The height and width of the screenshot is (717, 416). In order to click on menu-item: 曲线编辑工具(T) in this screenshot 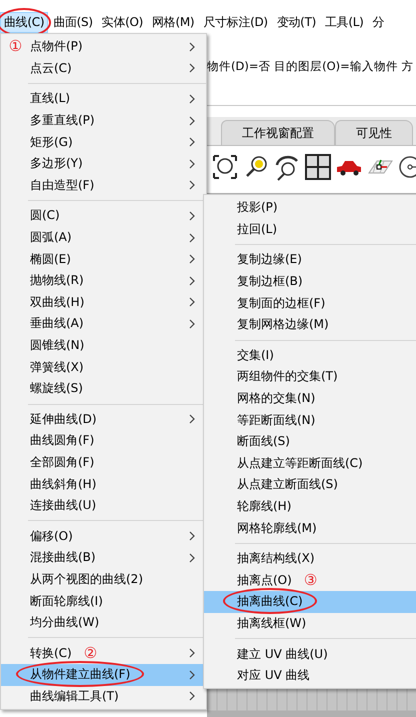, I will do `click(103, 697)`.